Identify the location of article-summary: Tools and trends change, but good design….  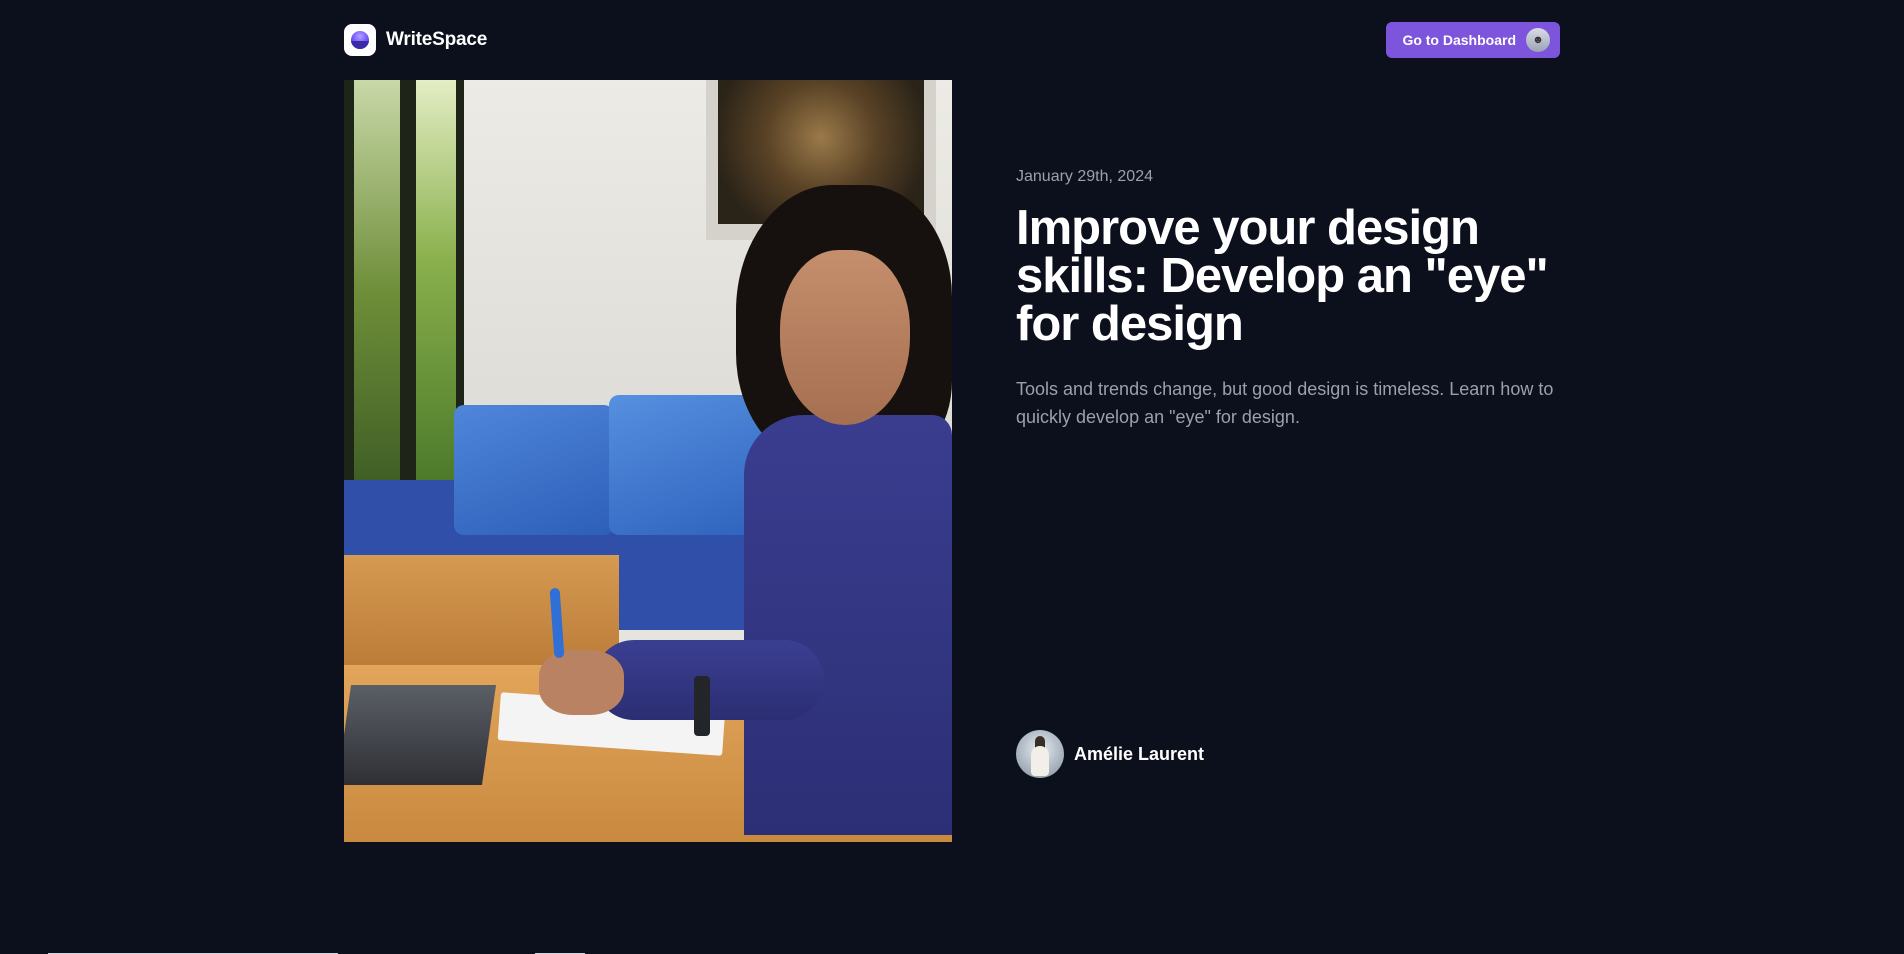
(1285, 403).